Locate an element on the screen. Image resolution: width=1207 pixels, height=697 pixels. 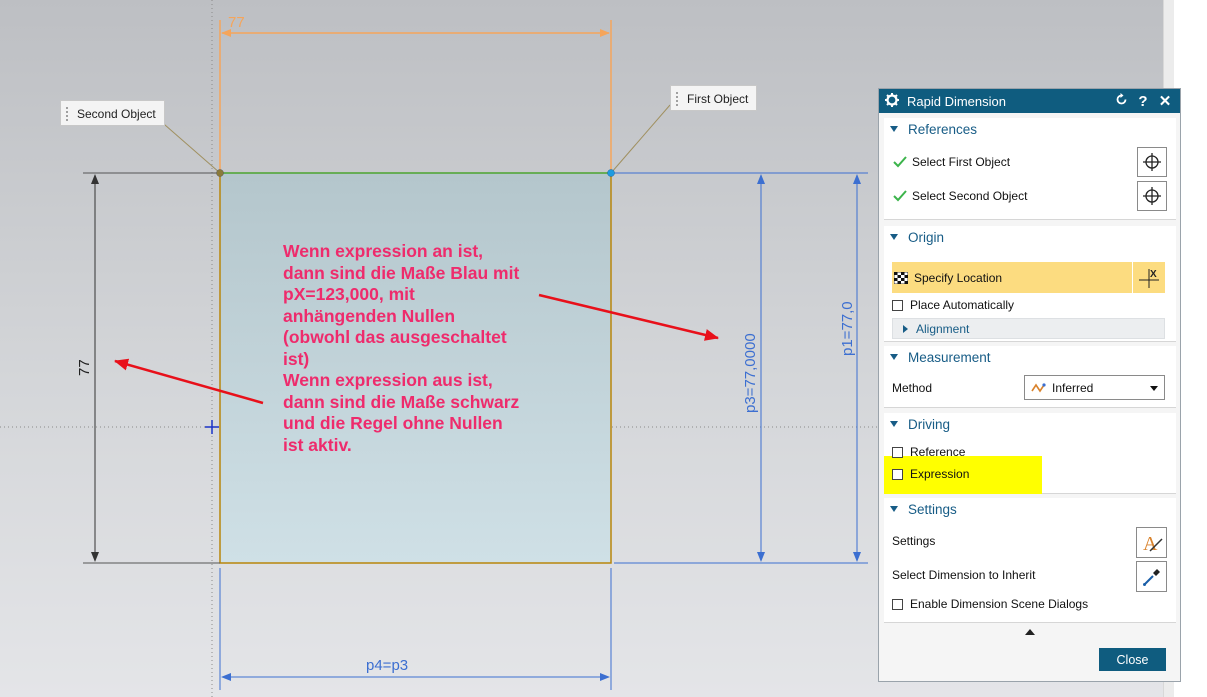
left-dimension-text: 77 is located at coordinates (84, 367).